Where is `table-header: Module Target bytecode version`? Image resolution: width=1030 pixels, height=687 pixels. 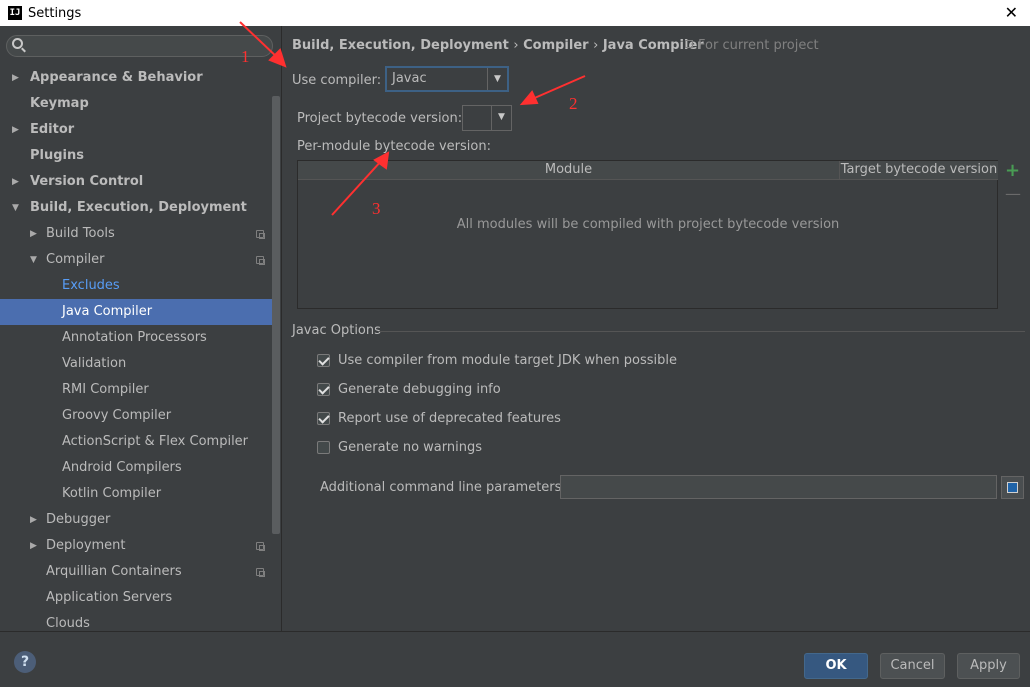
table-header: Module Target bytecode version is located at coordinates (648, 170).